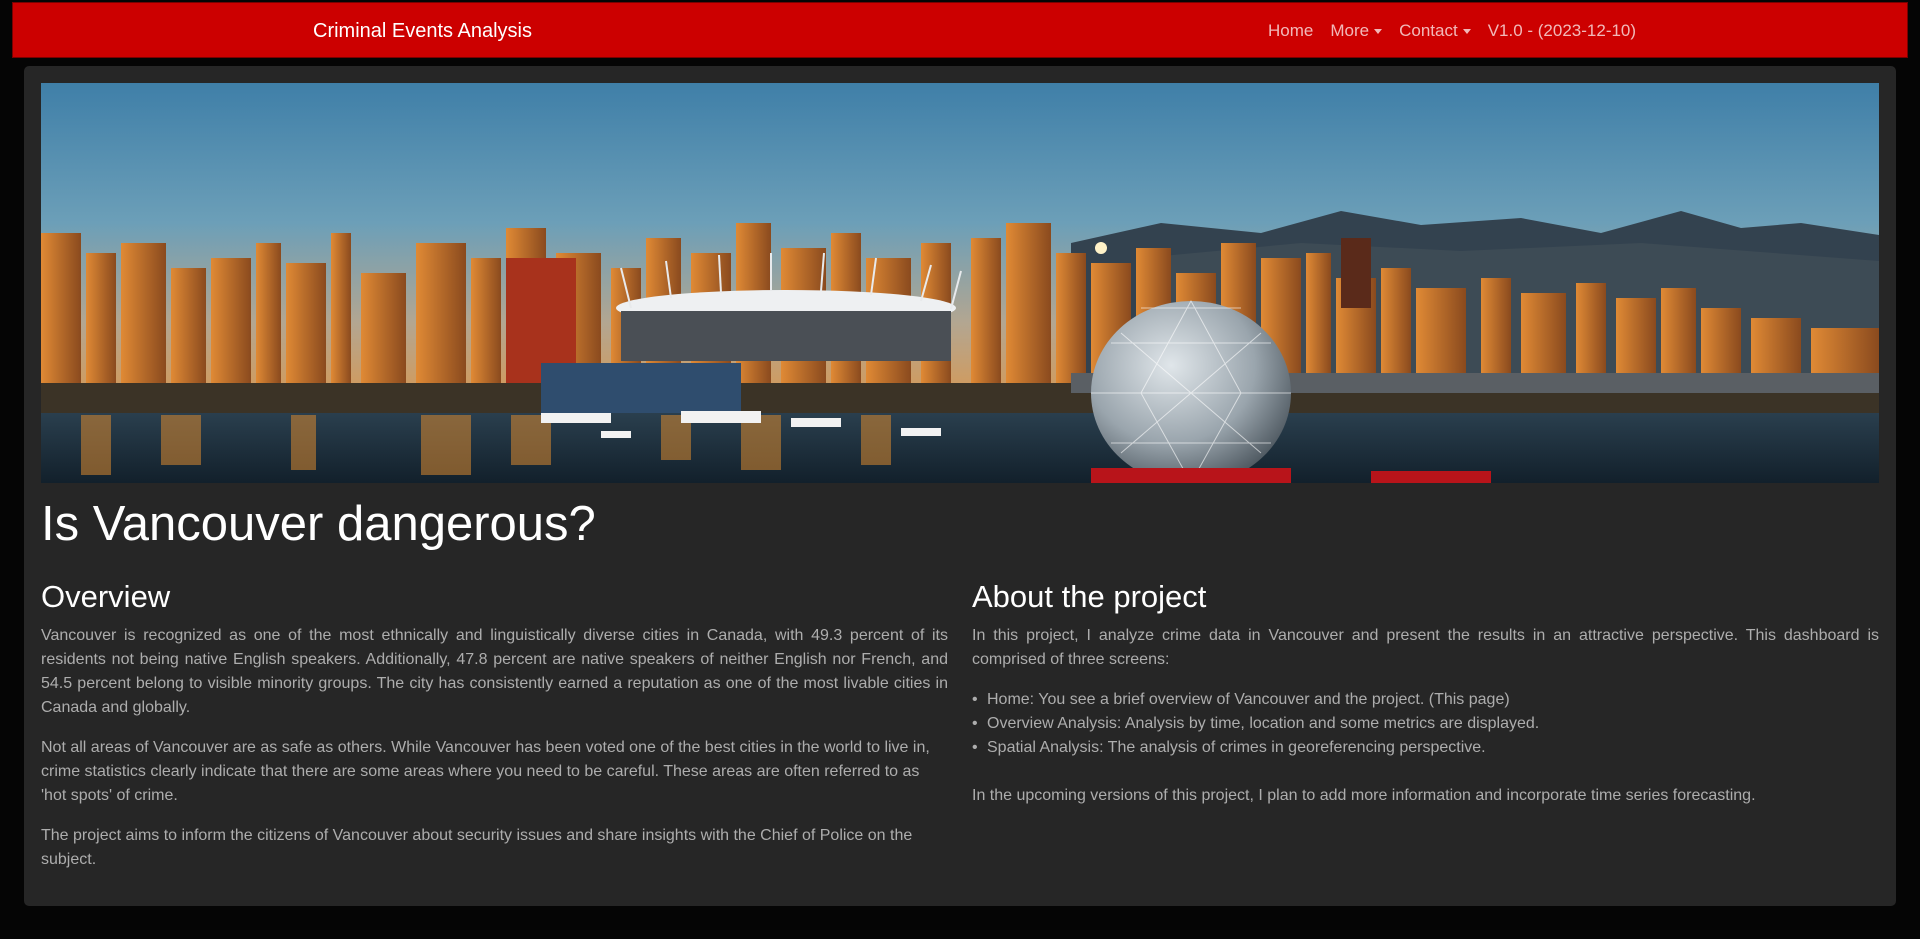 This screenshot has height=939, width=1920. Describe the element at coordinates (422, 31) in the screenshot. I see `brand-link: Criminal Events Analysis` at that location.